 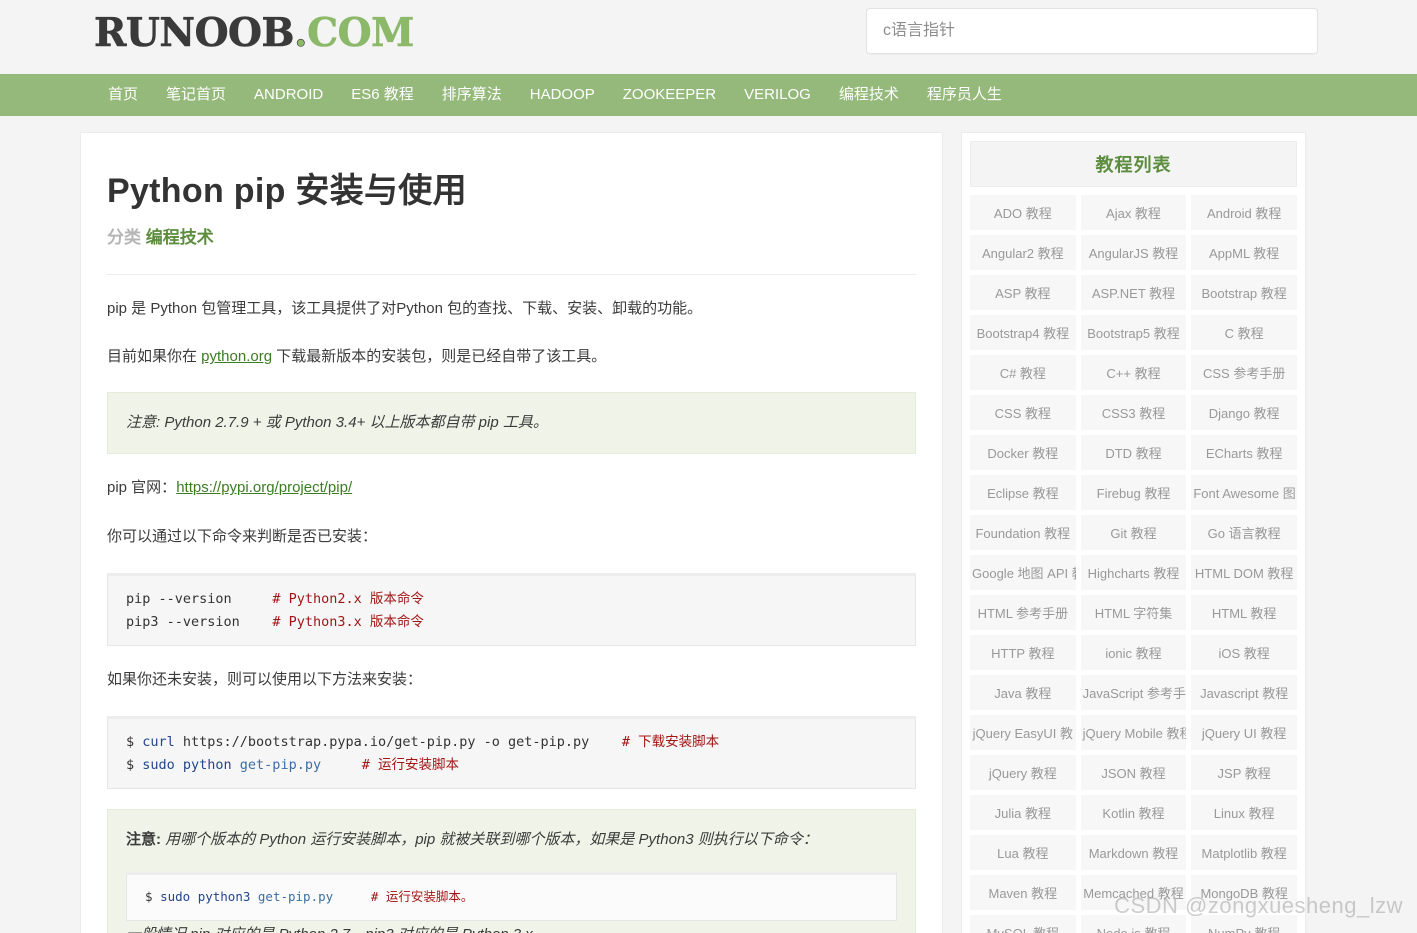 What do you see at coordinates (158, 742) in the screenshot?
I see `code2-line1-keyword: curl` at bounding box center [158, 742].